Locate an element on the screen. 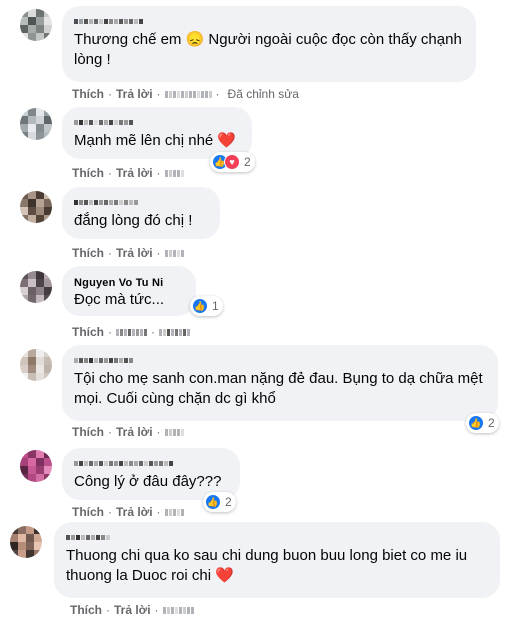 This screenshot has width=528, height=631. reaction-summary: 👍 1 is located at coordinates (206, 306).